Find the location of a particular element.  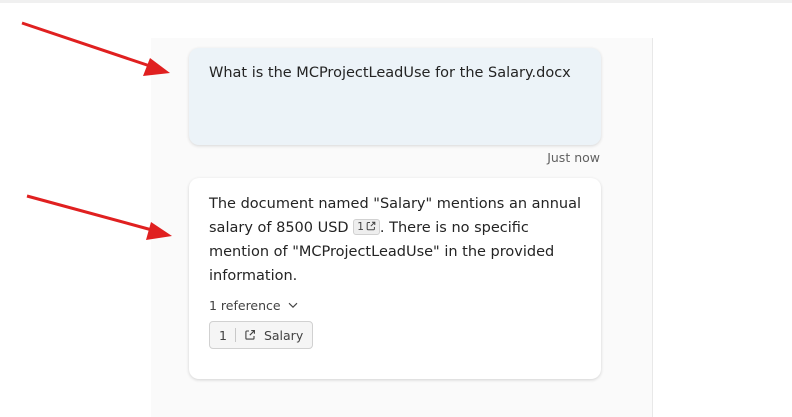

annotation-arrow-bottom is located at coordinates (99, 217).